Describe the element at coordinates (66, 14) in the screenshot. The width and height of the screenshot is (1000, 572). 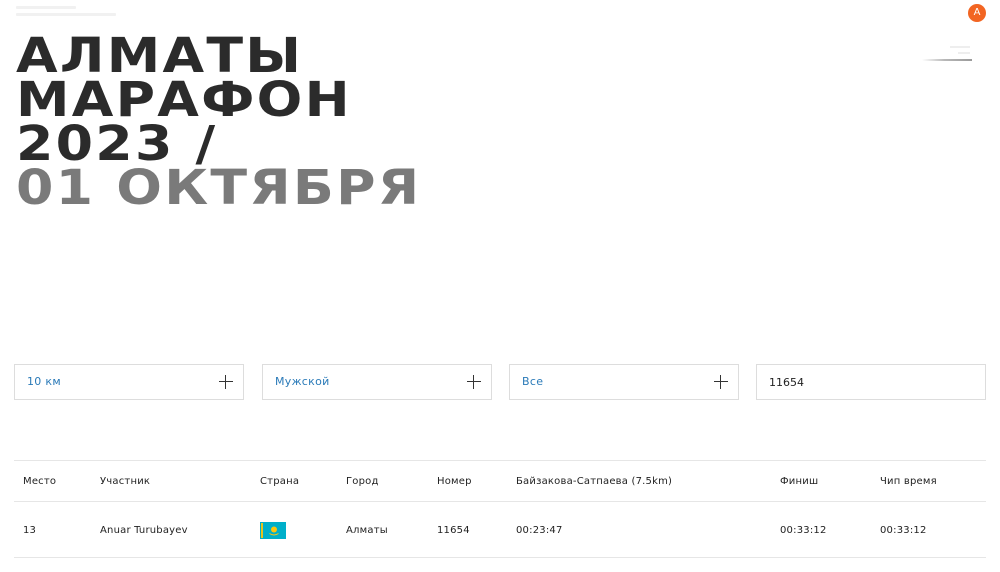
I see `site-logo` at that location.